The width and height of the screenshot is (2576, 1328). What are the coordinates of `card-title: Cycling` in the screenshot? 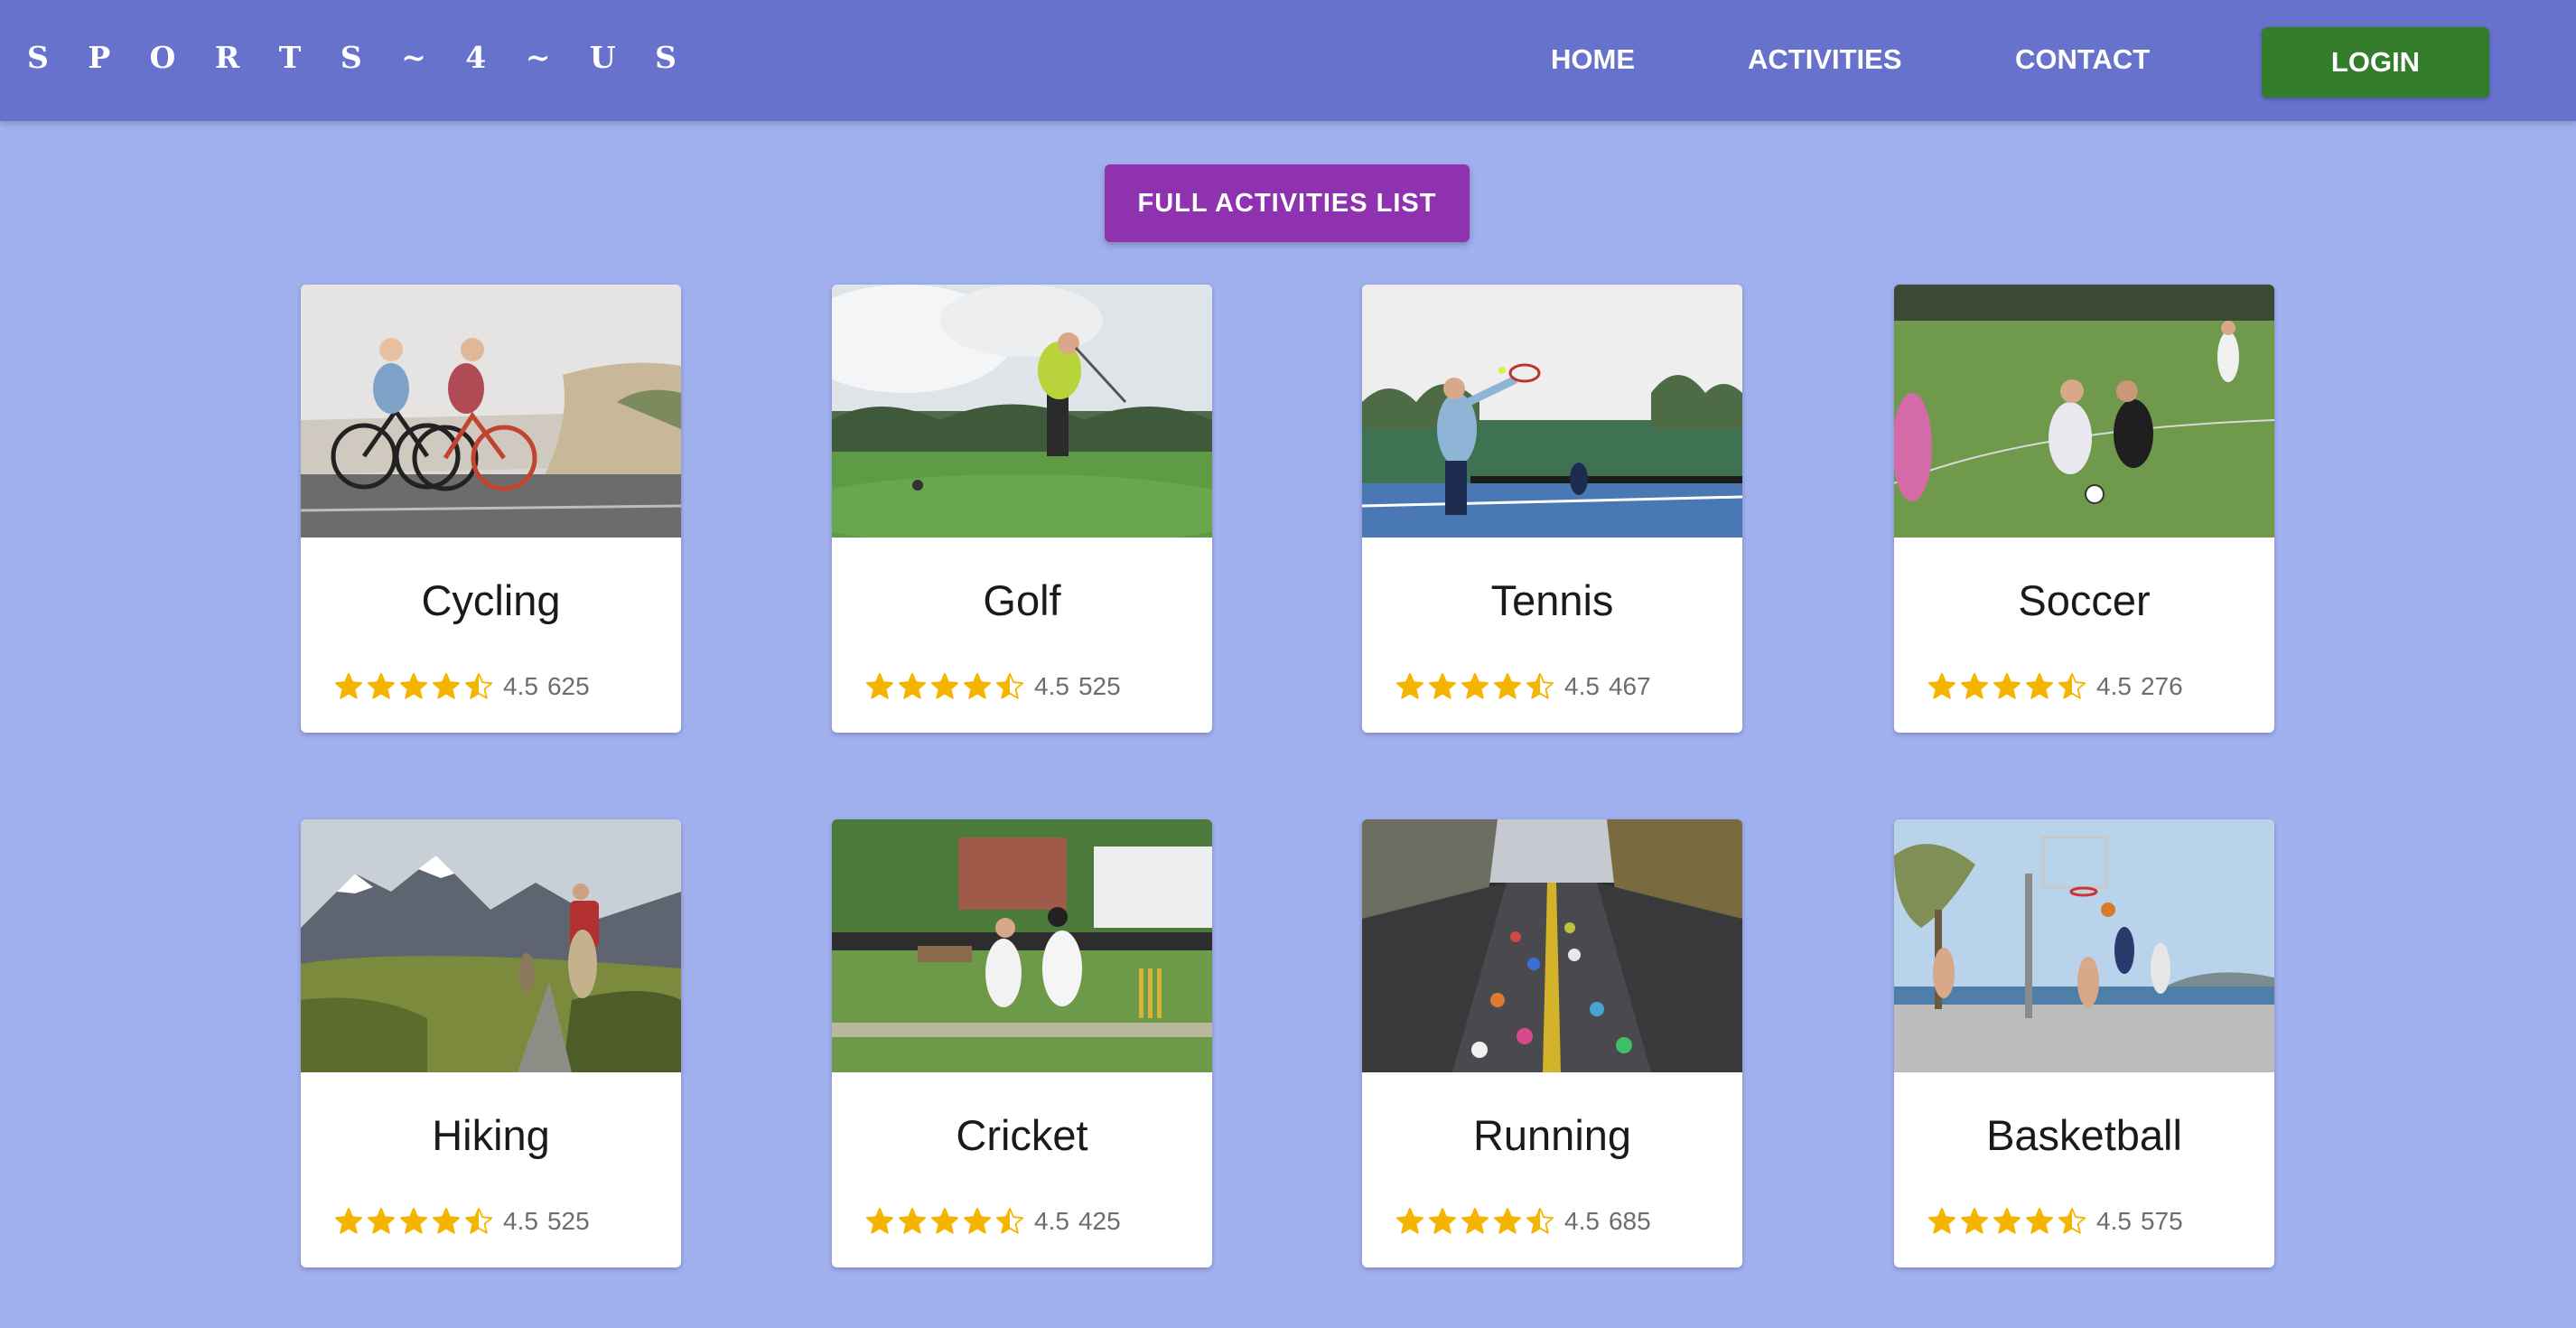 It's located at (491, 600).